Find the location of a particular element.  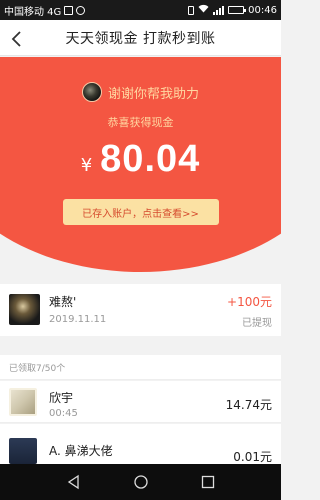

sender-avatar is located at coordinates (91, 92).